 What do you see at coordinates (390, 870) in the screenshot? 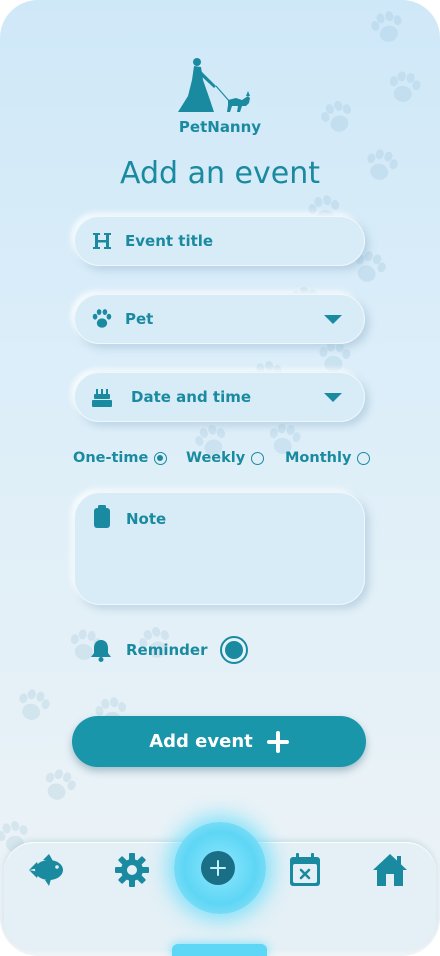
I see `home-icon` at bounding box center [390, 870].